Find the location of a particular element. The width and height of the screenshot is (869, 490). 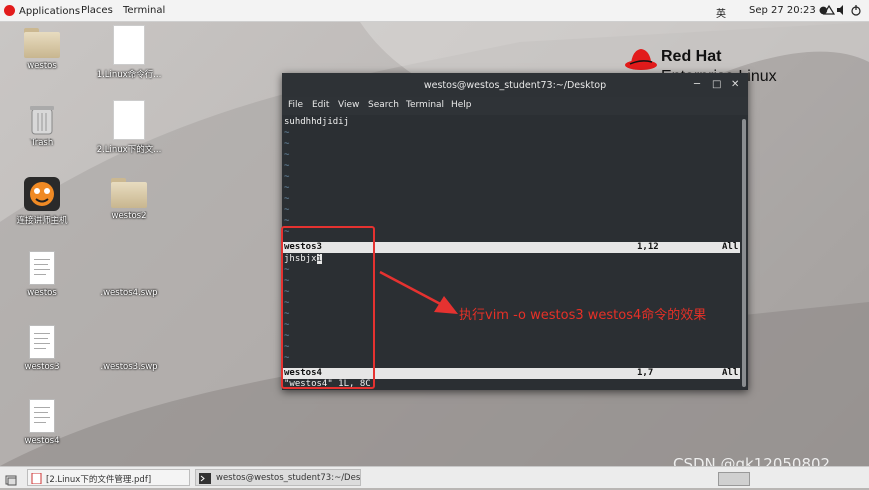

desktop-icon-westos-file: westos is located at coordinates (42, 274).